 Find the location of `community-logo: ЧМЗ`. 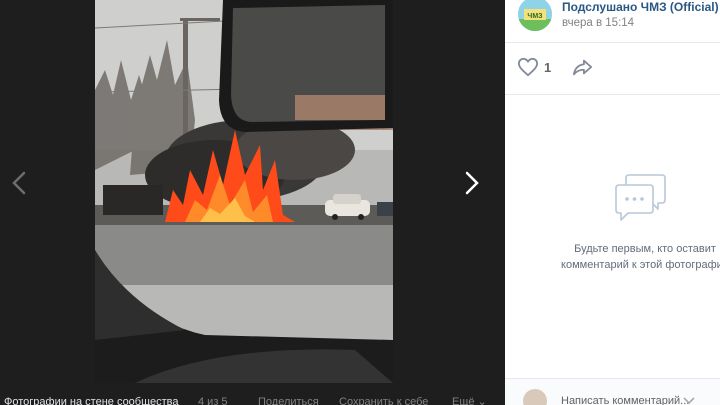

community-logo: ЧМЗ is located at coordinates (535, 15).